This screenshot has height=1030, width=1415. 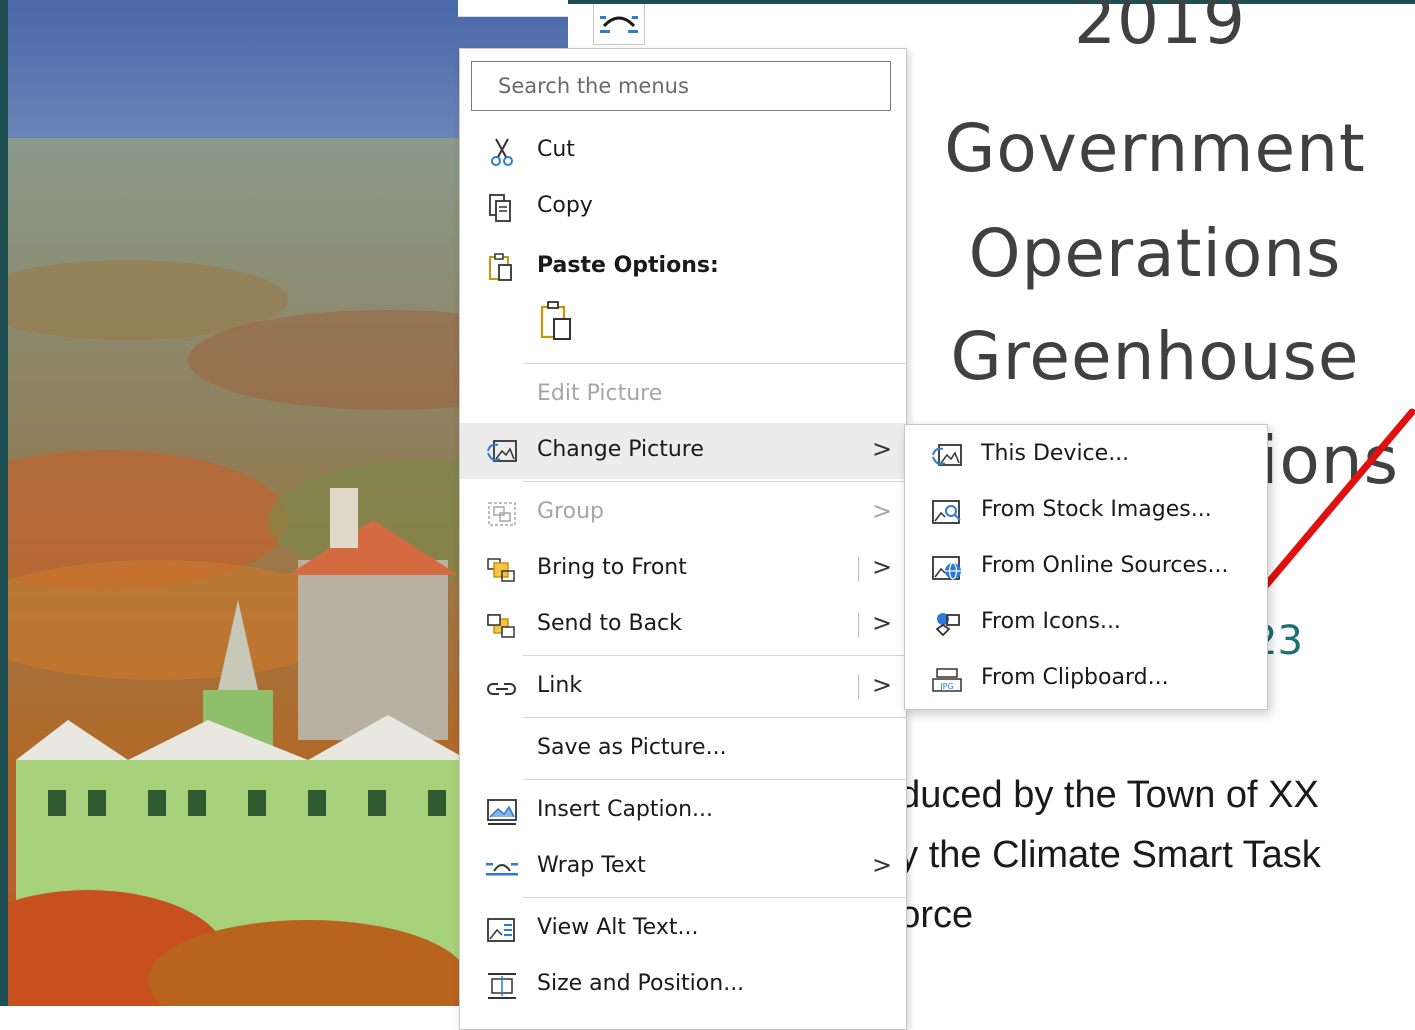 I want to click on menu-item-change-picture: Change Picture >, so click(x=683, y=451).